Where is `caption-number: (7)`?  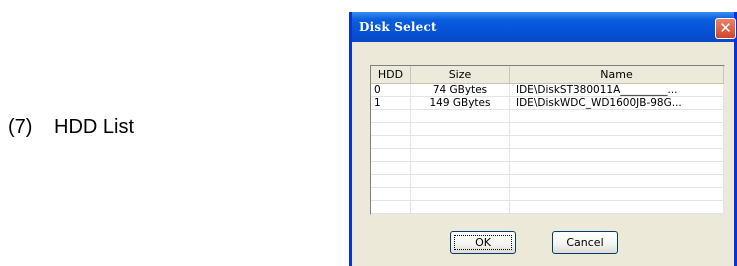
caption-number: (7) is located at coordinates (20, 127).